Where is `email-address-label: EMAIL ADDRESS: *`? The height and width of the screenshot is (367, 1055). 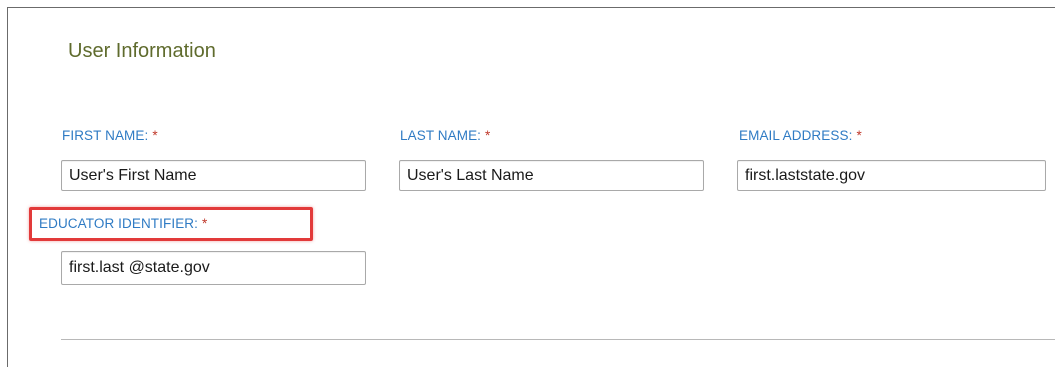
email-address-label: EMAIL ADDRESS: * is located at coordinates (800, 135).